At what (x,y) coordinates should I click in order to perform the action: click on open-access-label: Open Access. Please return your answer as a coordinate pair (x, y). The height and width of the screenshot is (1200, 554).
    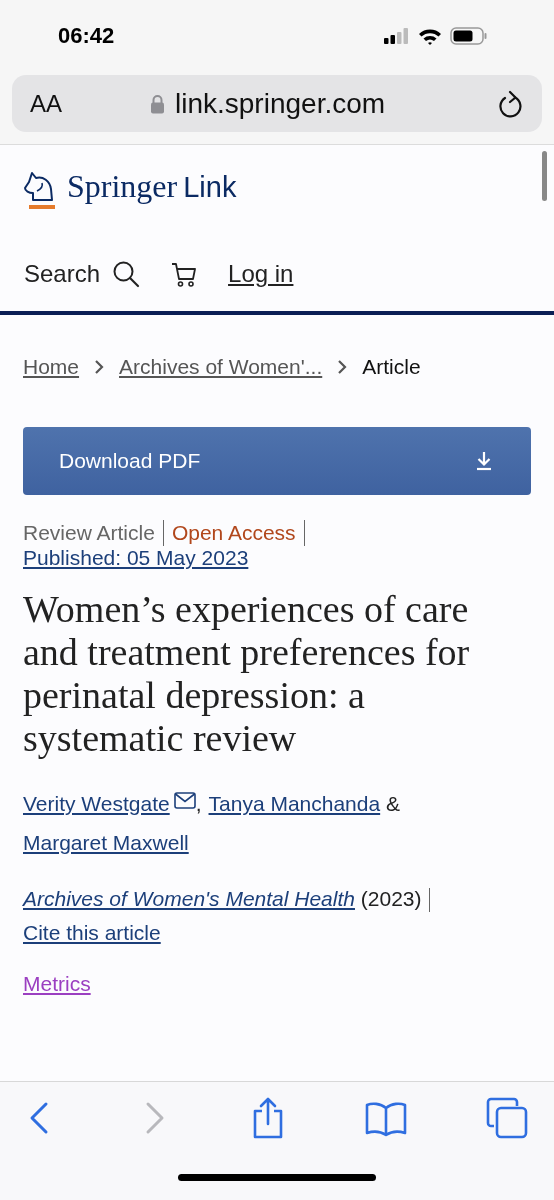
    Looking at the image, I should click on (233, 533).